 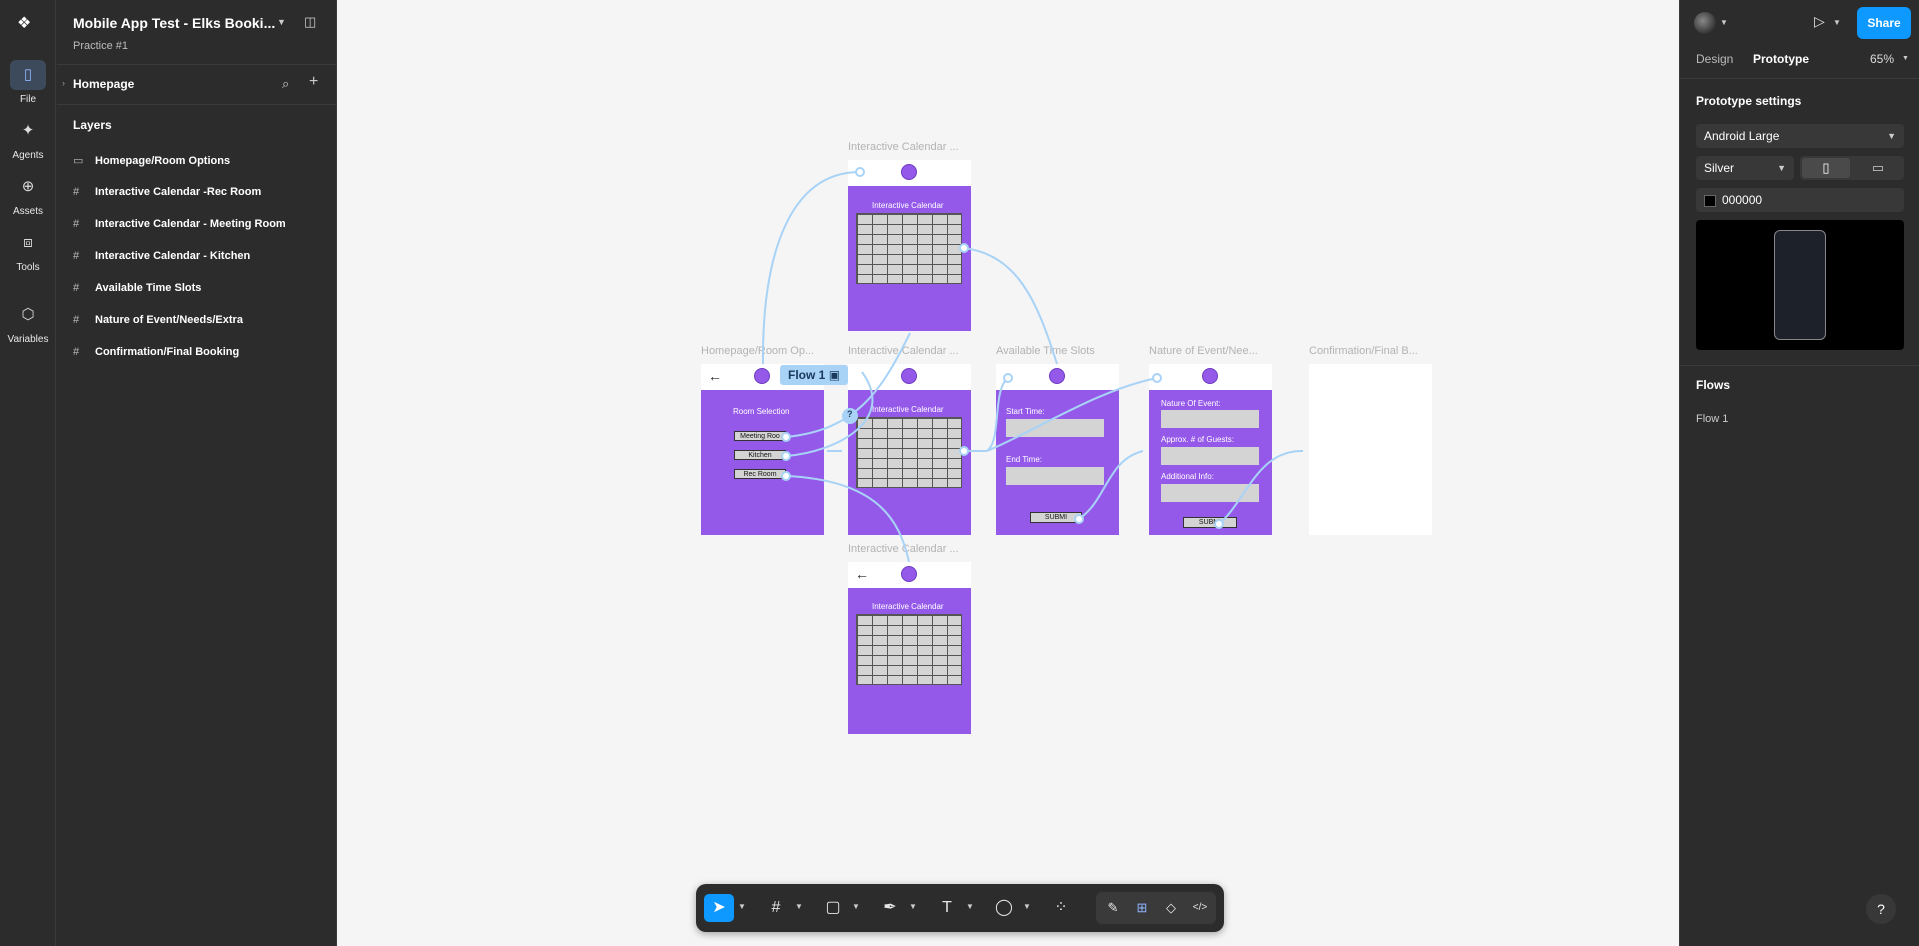 I want to click on frame-tool-button: #, so click(x=776, y=908).